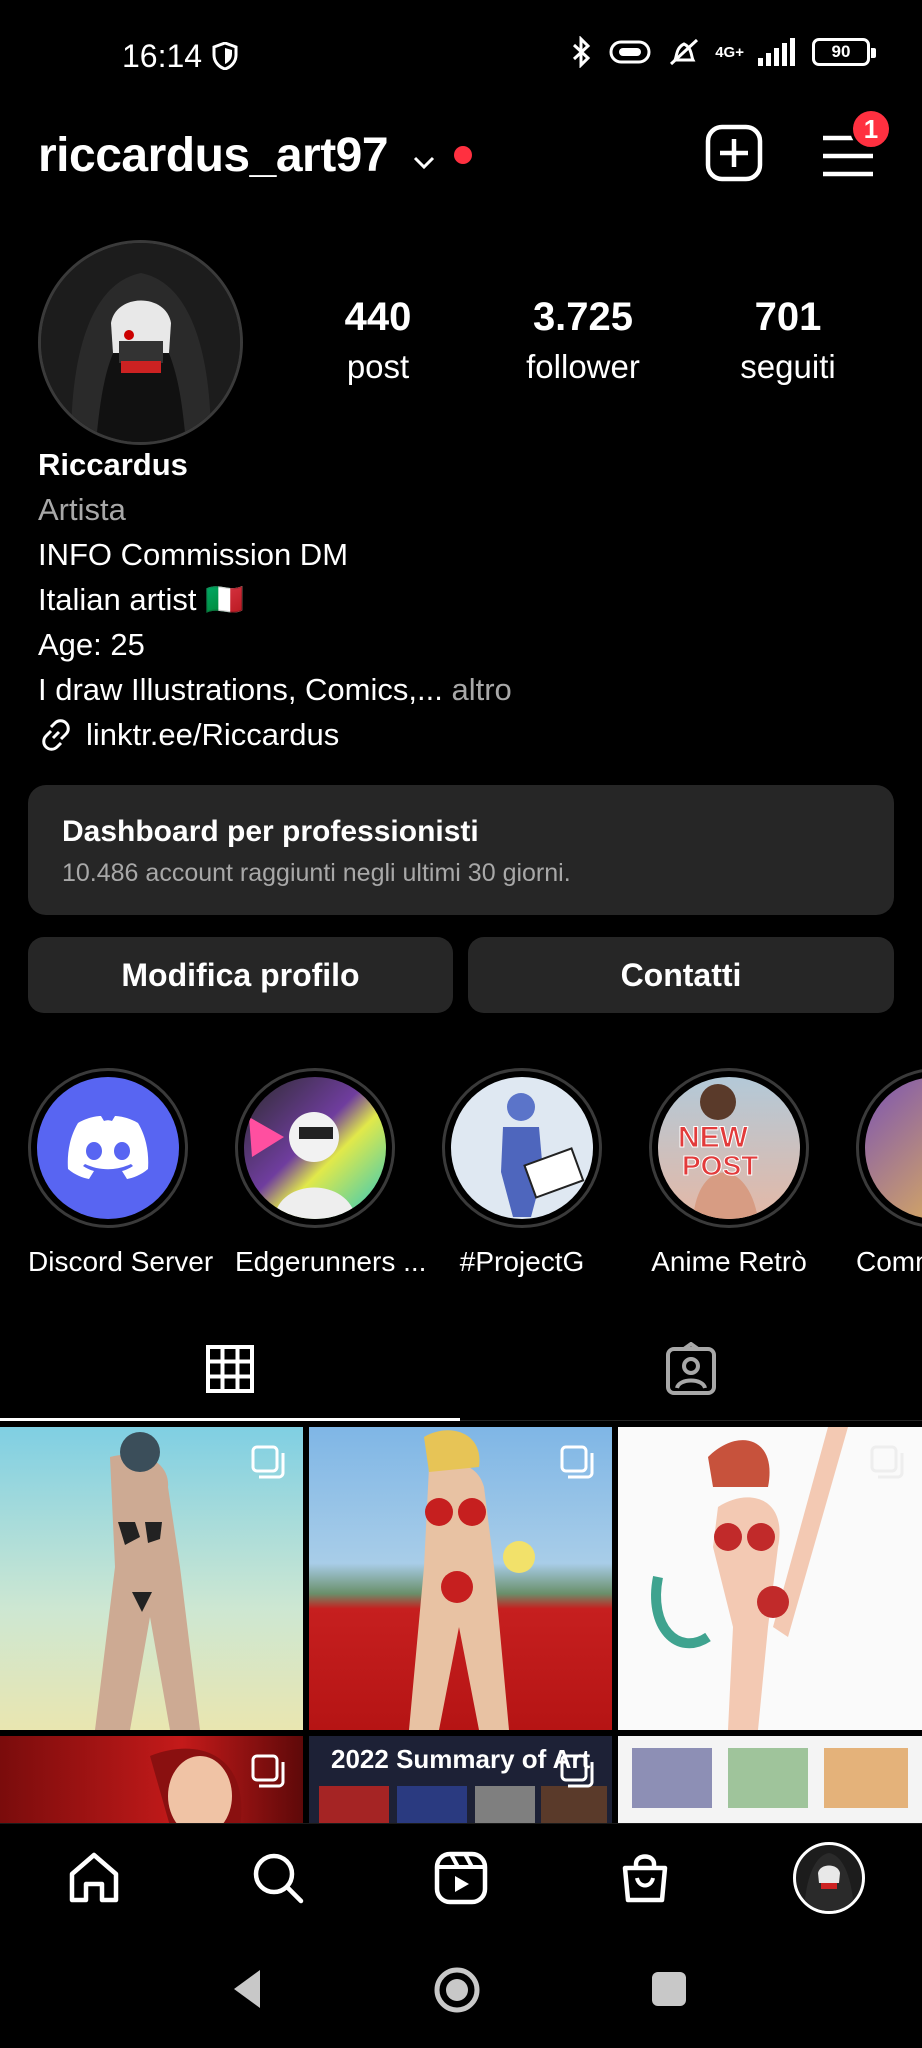 This screenshot has width=922, height=2048. What do you see at coordinates (193, 554) in the screenshot?
I see `bio-line: INFO Commission DM` at bounding box center [193, 554].